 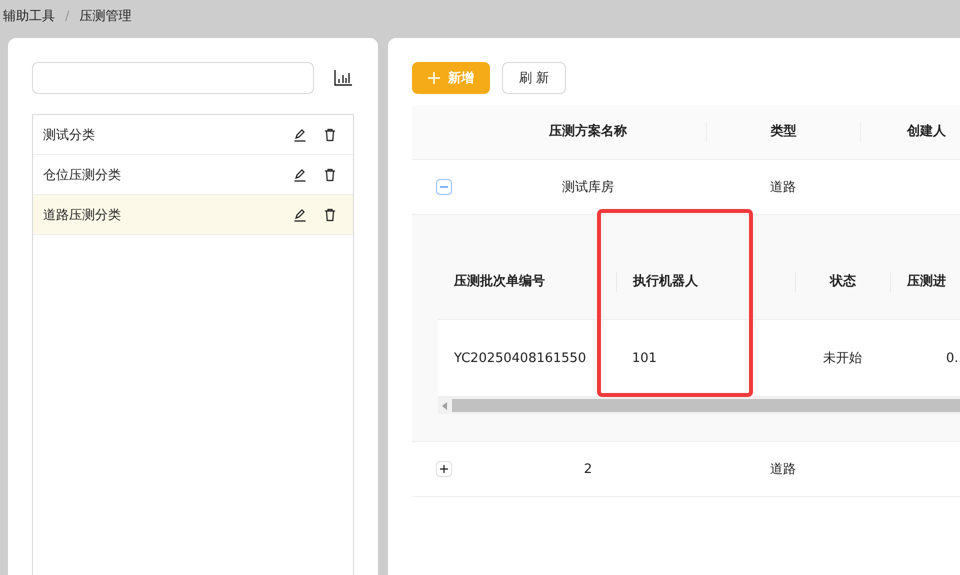 What do you see at coordinates (705, 282) in the screenshot?
I see `column-header: 执行机器人` at bounding box center [705, 282].